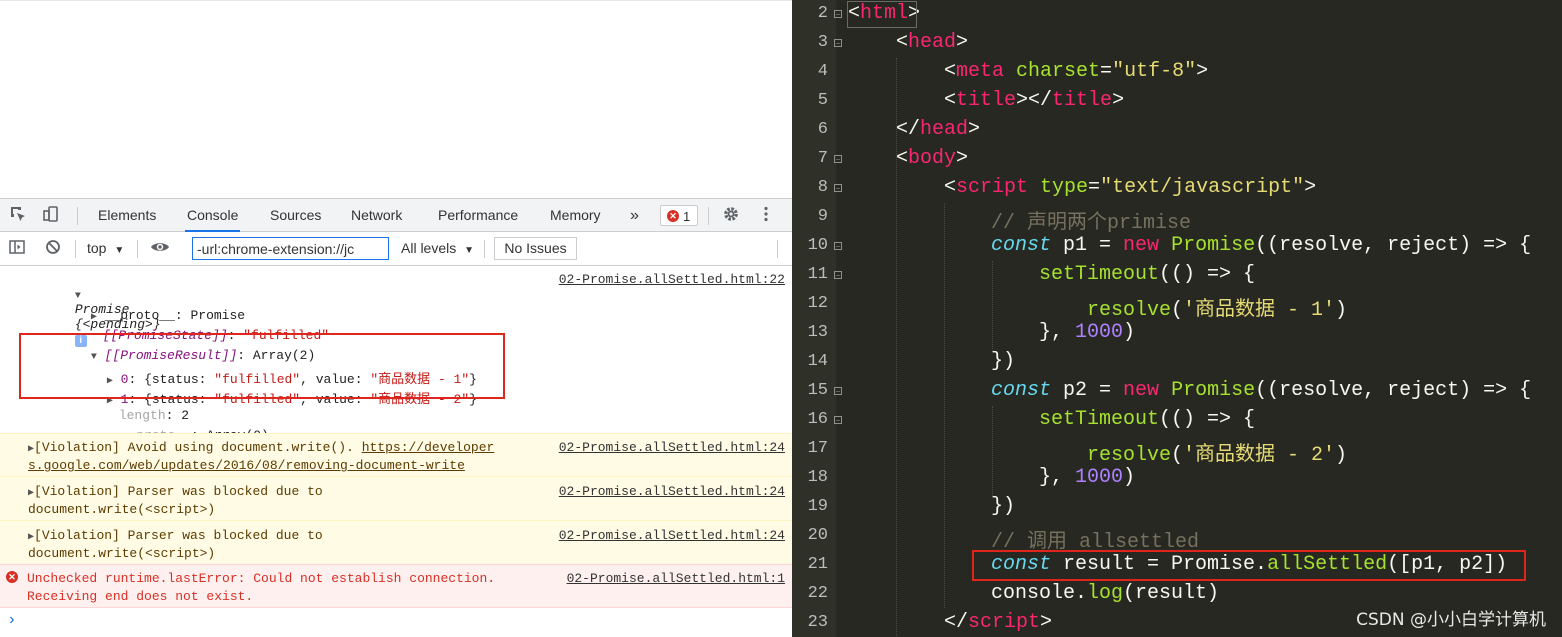  Describe the element at coordinates (17, 249) in the screenshot. I see `show-sidebar-icon` at that location.